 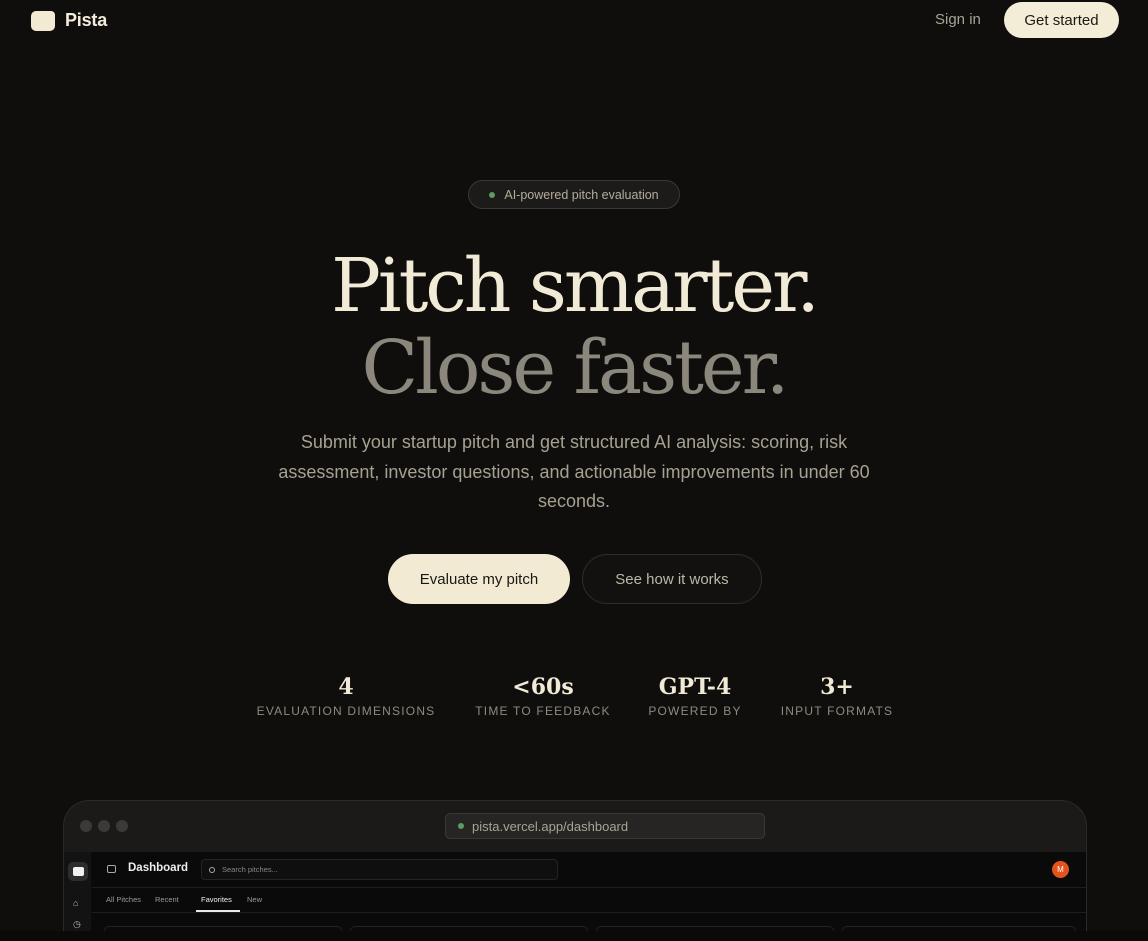 What do you see at coordinates (543, 711) in the screenshot?
I see `stat-label: TIME TO FEEDBACK` at bounding box center [543, 711].